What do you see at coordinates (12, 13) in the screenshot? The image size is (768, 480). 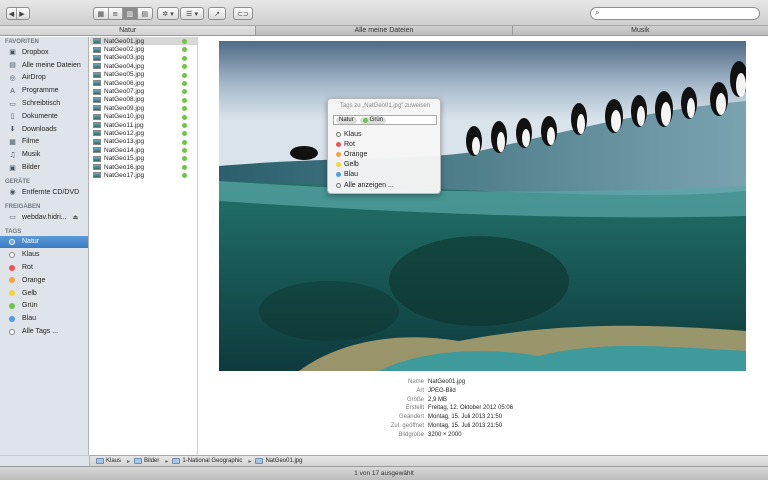 I see `back-icon: ◀` at bounding box center [12, 13].